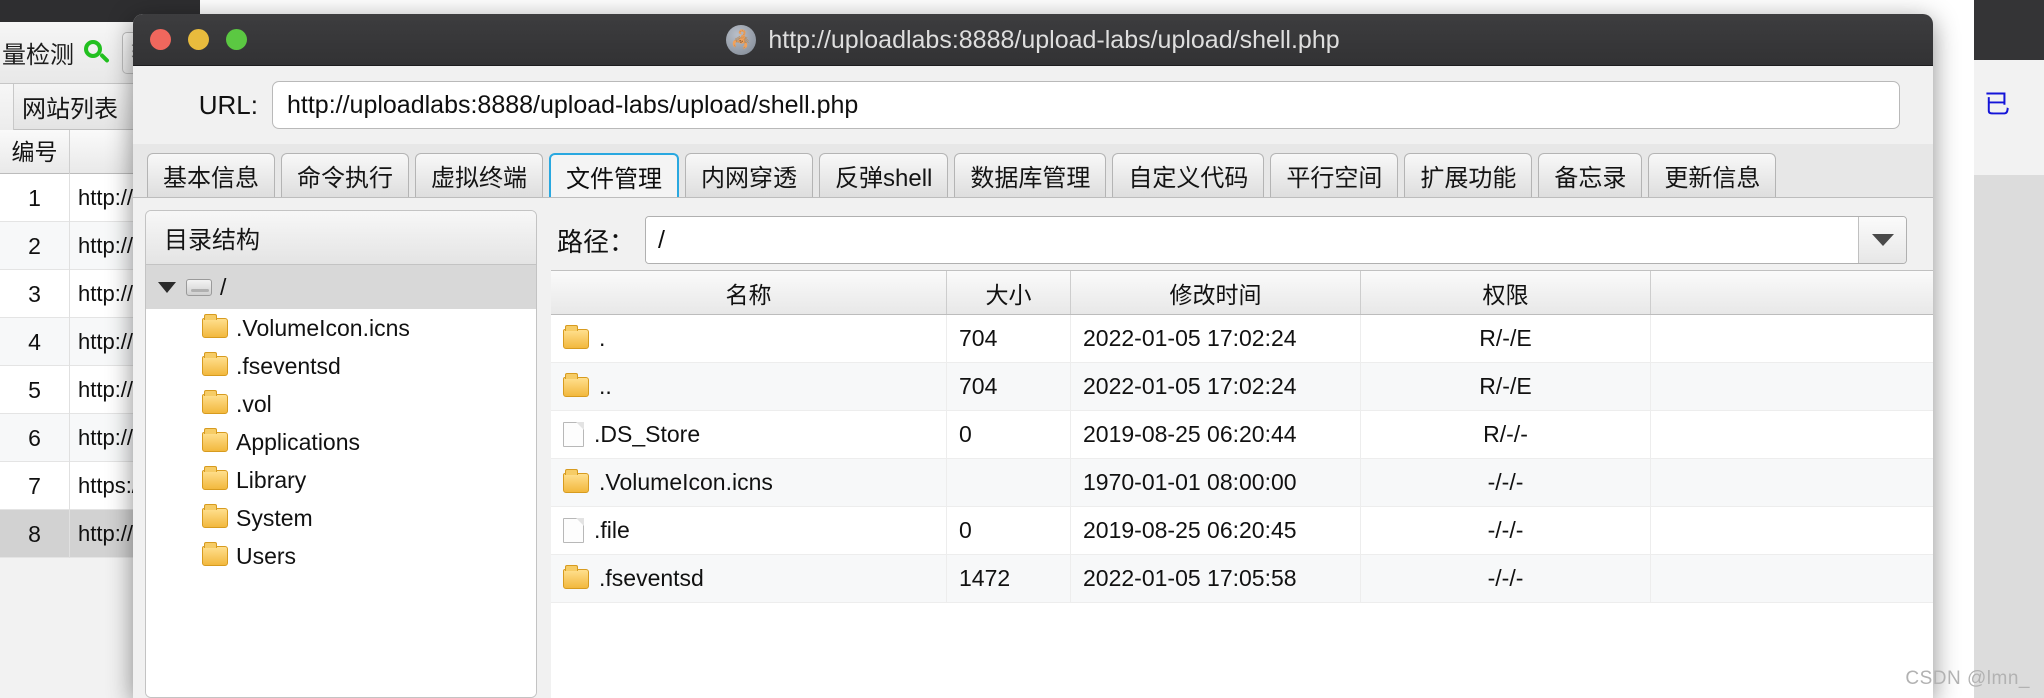 The height and width of the screenshot is (698, 2044). Describe the element at coordinates (35, 151) in the screenshot. I see `background-column-id: 编号` at that location.